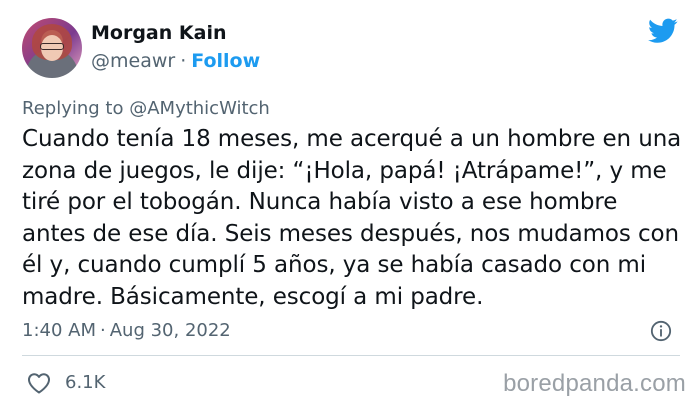 This screenshot has width=700, height=410. Describe the element at coordinates (199, 108) in the screenshot. I see `reply-mention-link: @AMythicWitch` at that location.